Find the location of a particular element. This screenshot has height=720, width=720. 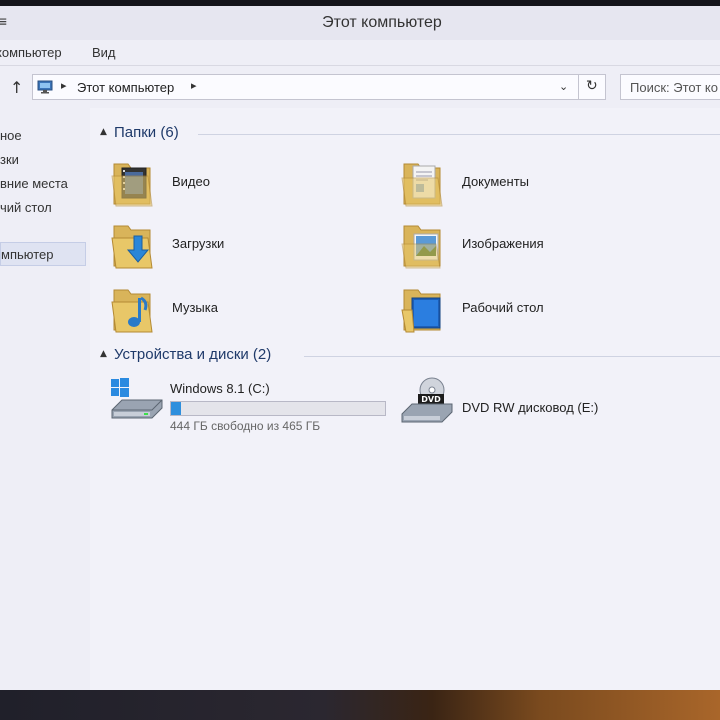

nav-item-label: зки is located at coordinates (9, 159).